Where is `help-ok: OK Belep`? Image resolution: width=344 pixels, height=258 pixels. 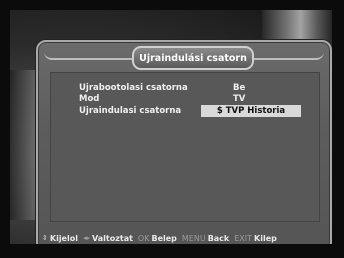 help-ok: OK Belep is located at coordinates (157, 238).